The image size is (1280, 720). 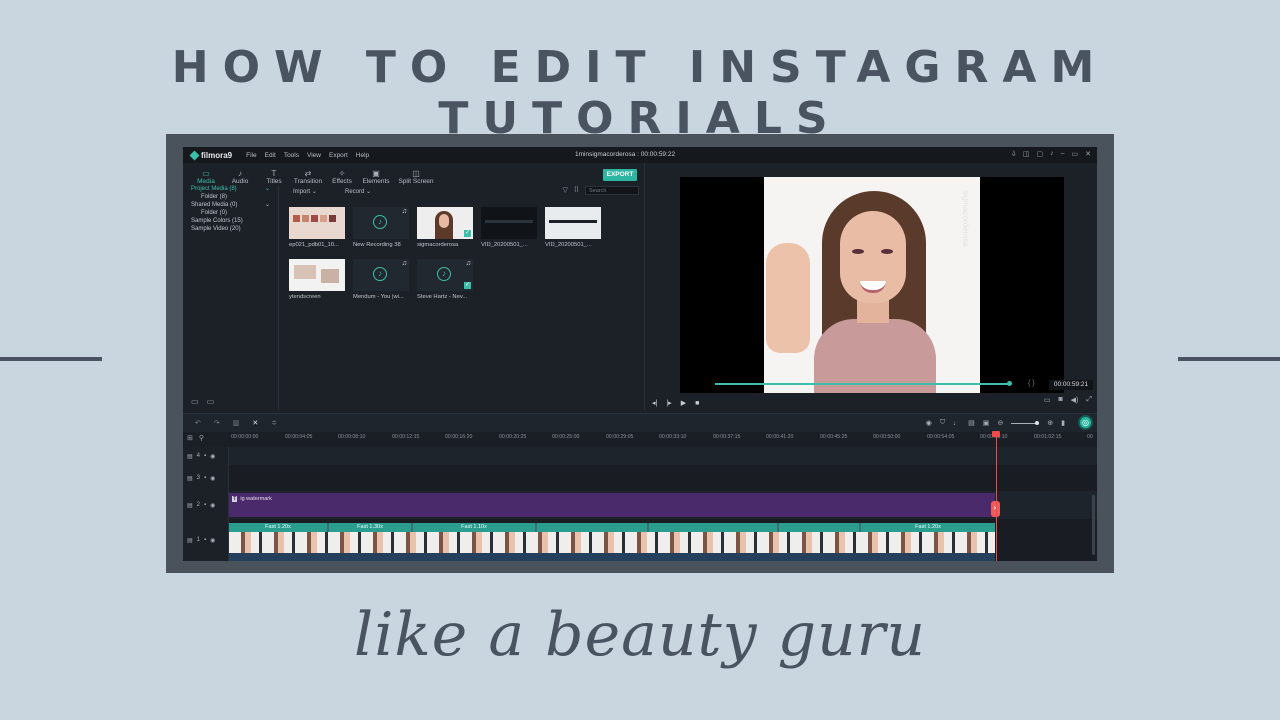 I want to click on speed-band: Fast 1.10x, so click(x=474, y=527).